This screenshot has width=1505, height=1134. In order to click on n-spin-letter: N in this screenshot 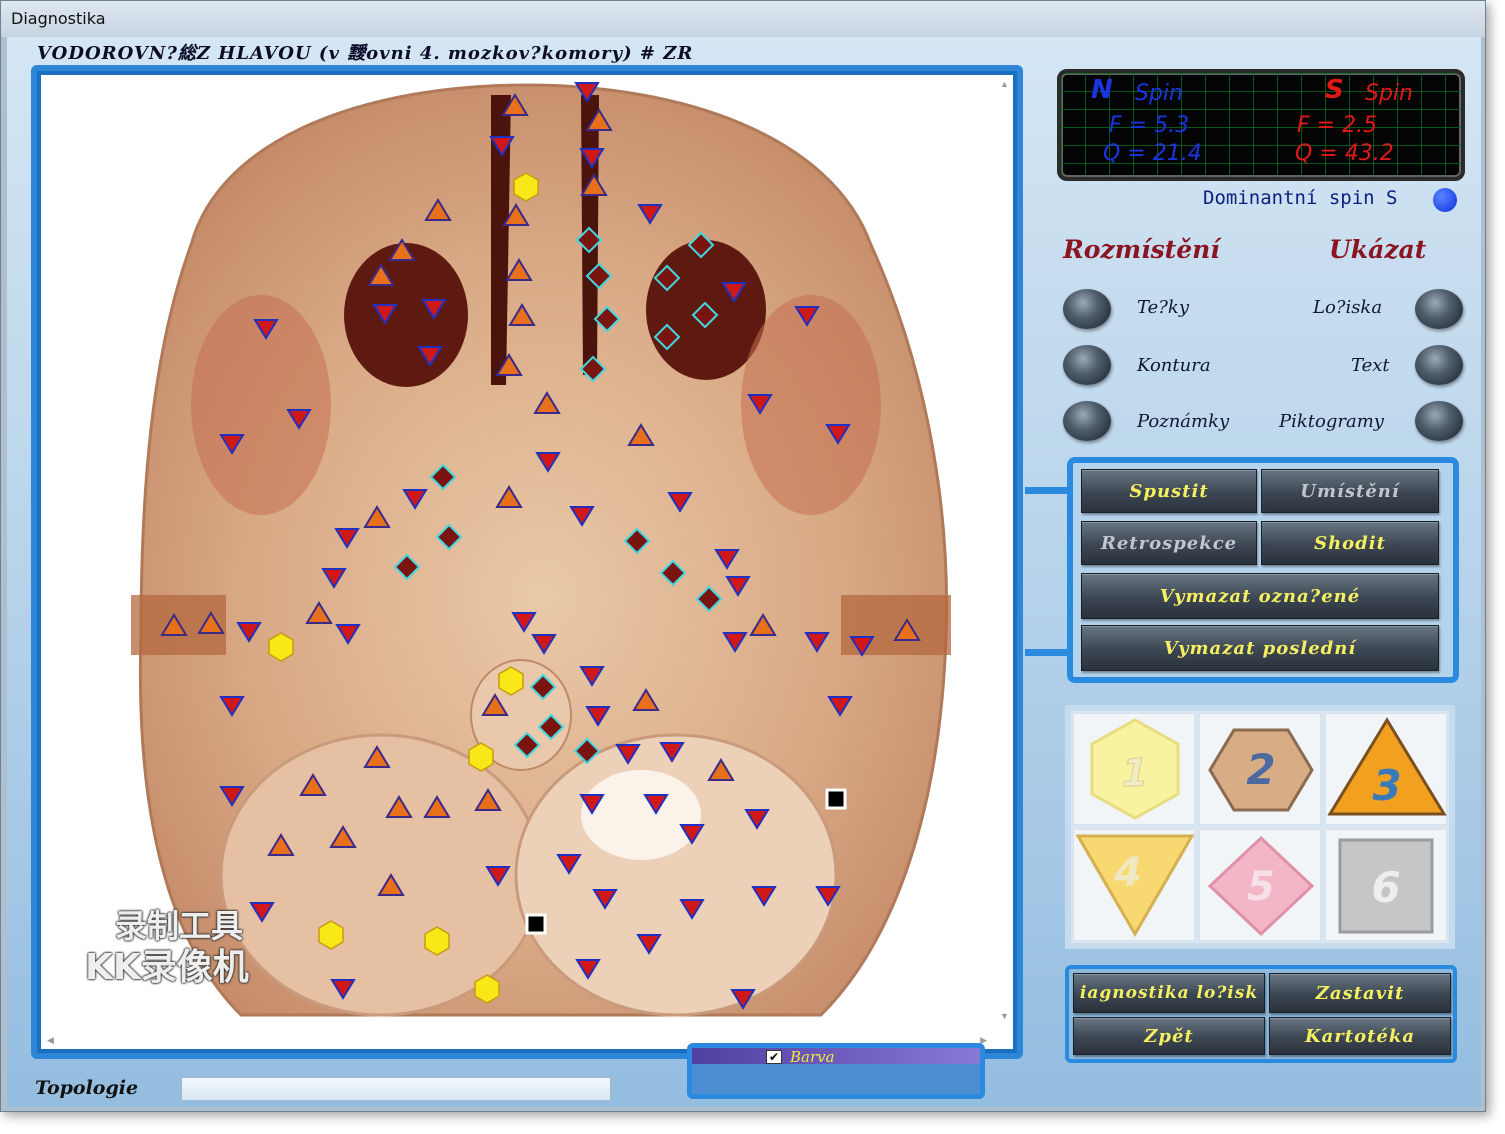, I will do `click(1102, 90)`.